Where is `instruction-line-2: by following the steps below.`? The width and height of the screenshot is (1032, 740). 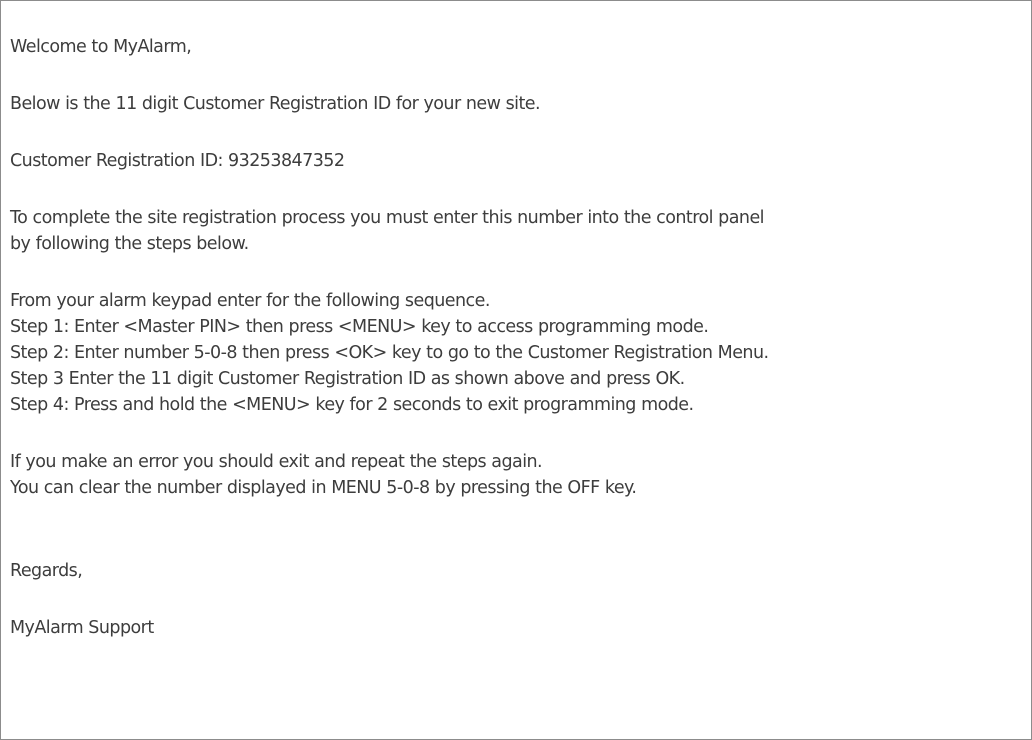
instruction-line-2: by following the steps below. is located at coordinates (129, 244).